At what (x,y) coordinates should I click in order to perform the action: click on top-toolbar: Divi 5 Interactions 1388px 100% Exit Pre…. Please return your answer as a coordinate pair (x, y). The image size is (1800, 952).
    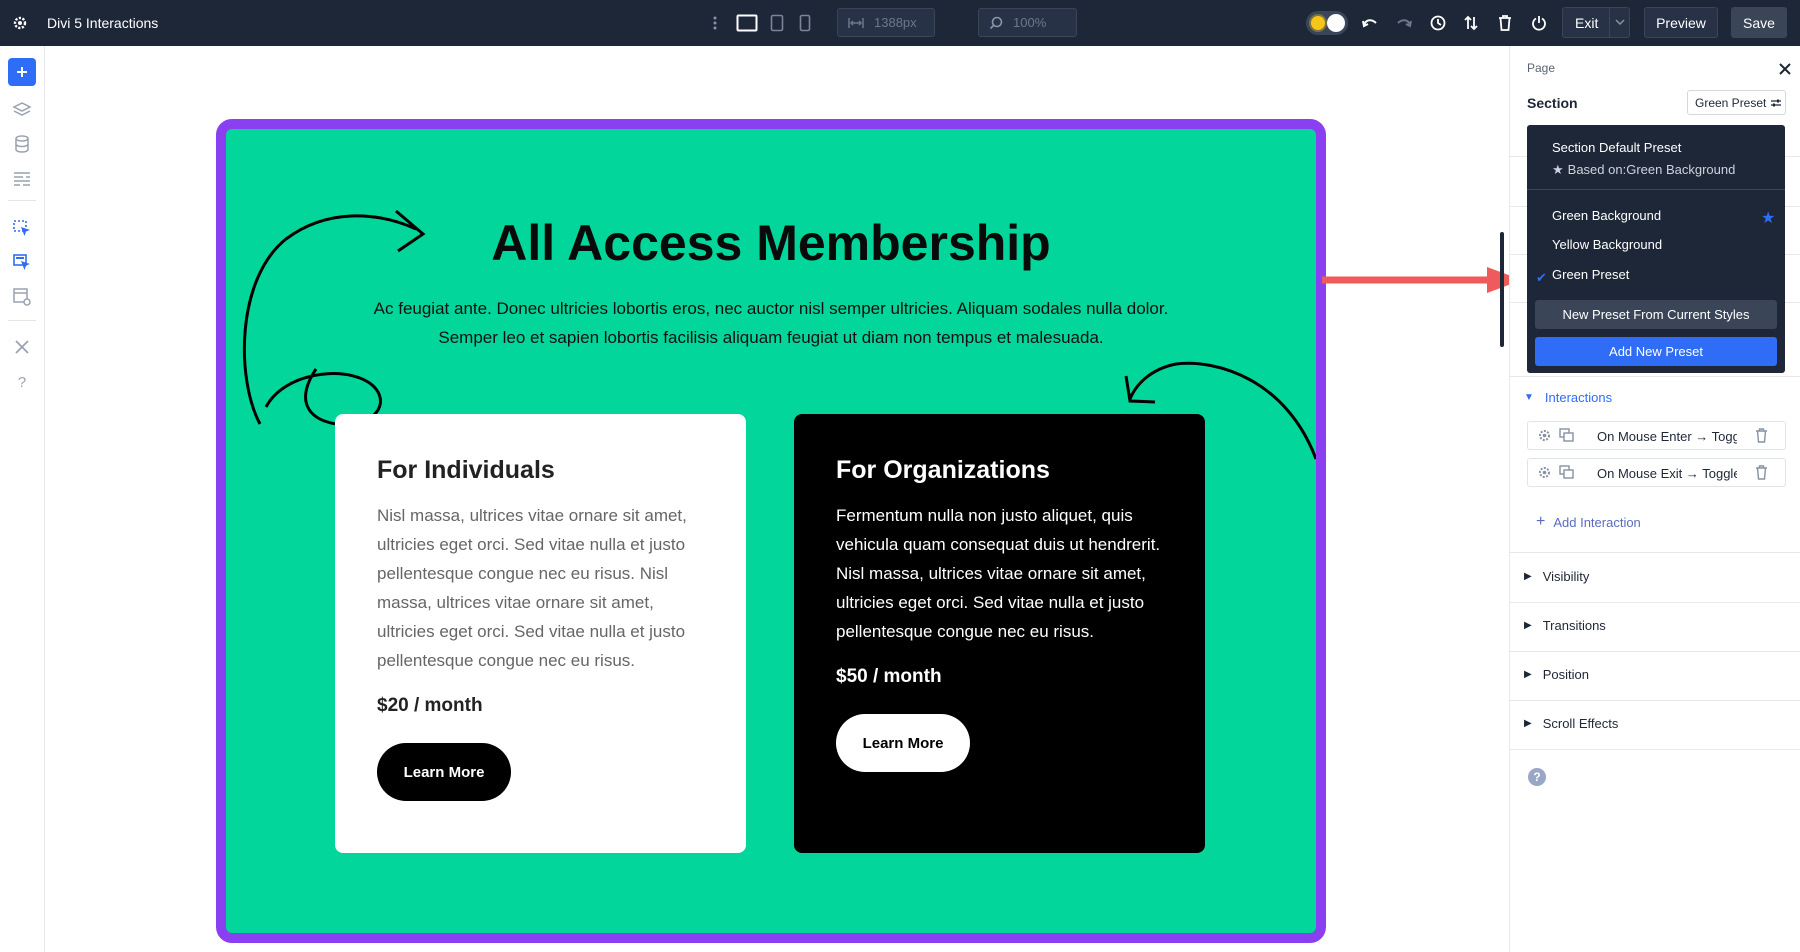
    Looking at the image, I should click on (900, 23).